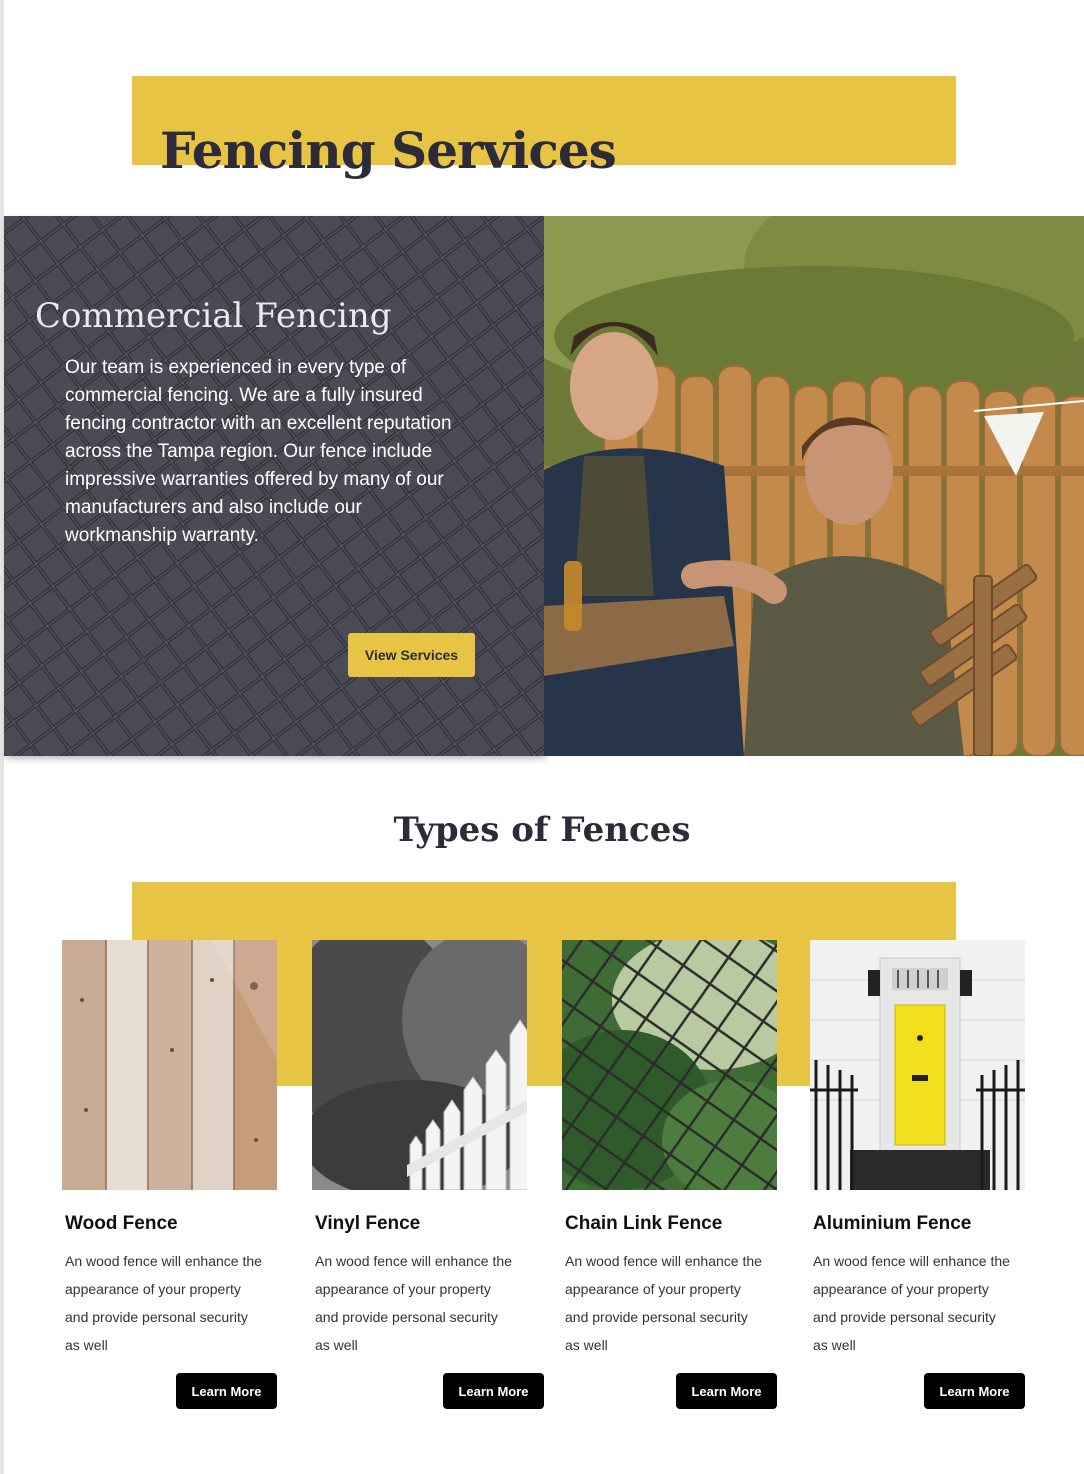  I want to click on vinyl-fence-illustration, so click(419, 1065).